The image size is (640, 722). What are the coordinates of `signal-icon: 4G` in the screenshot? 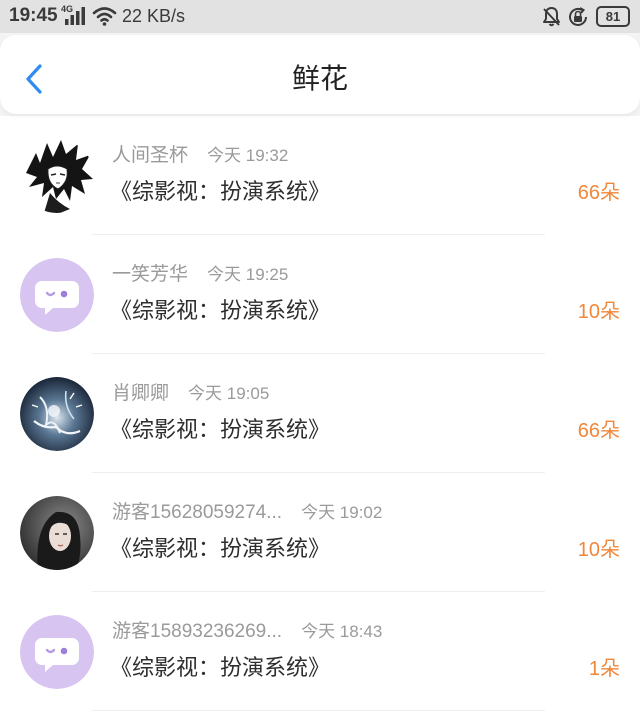 It's located at (75, 15).